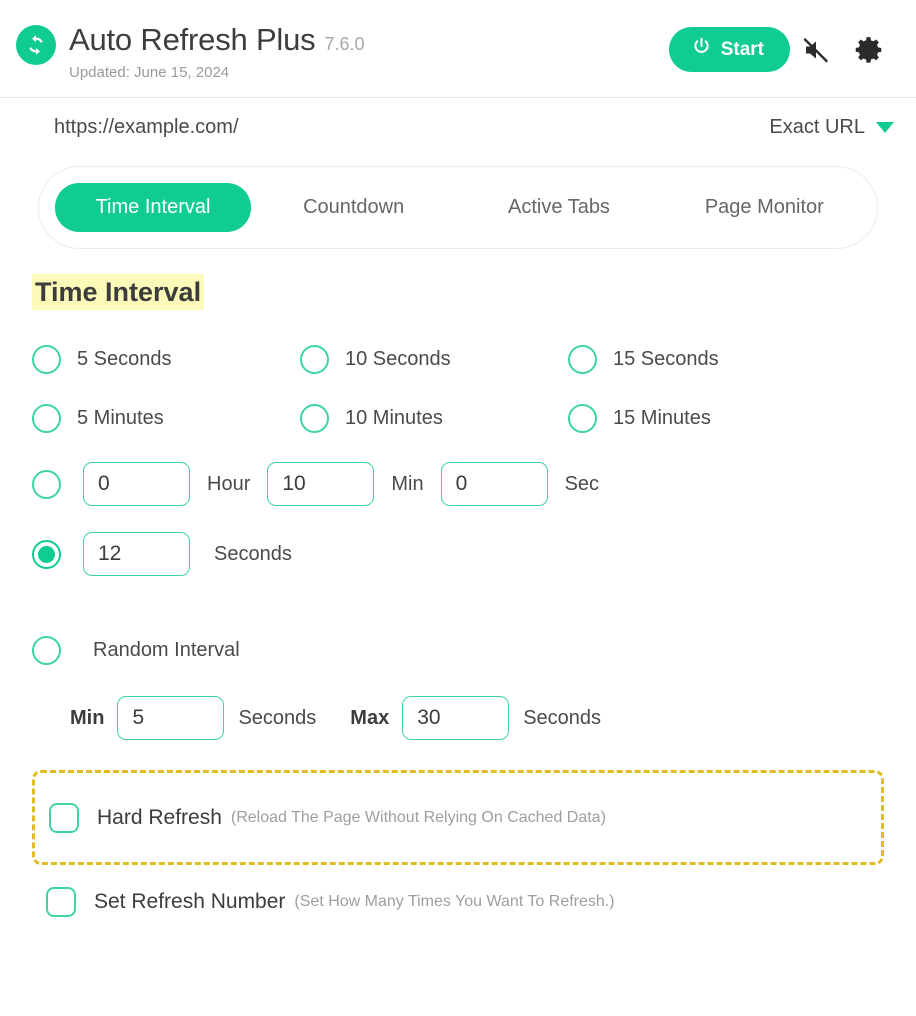 Image resolution: width=916 pixels, height=1016 pixels. I want to click on header-actions: Start, so click(781, 46).